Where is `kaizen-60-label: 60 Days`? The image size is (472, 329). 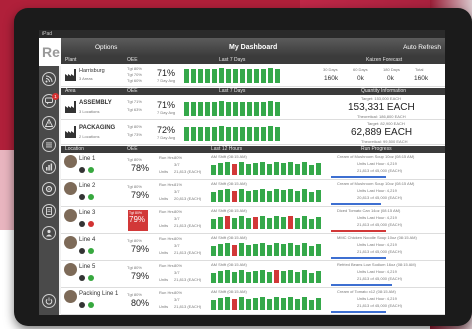
kaizen-60-label: 60 Days is located at coordinates (360, 69).